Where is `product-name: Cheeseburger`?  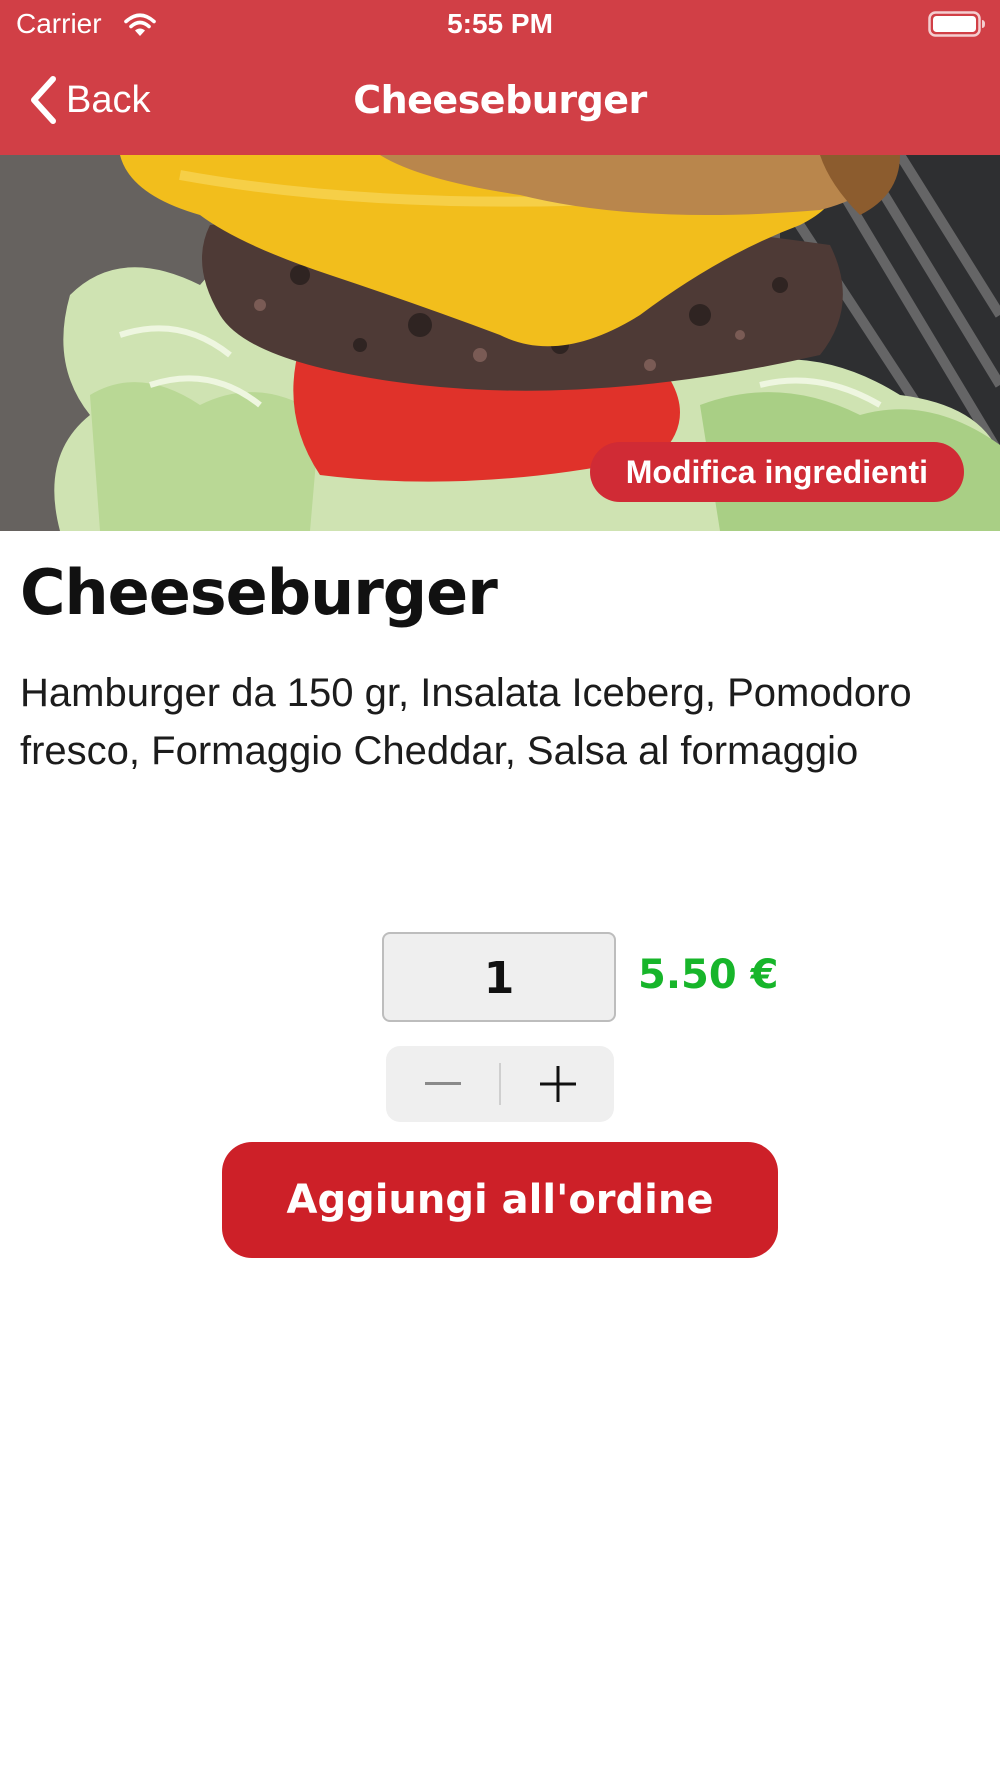
product-name: Cheeseburger is located at coordinates (259, 592).